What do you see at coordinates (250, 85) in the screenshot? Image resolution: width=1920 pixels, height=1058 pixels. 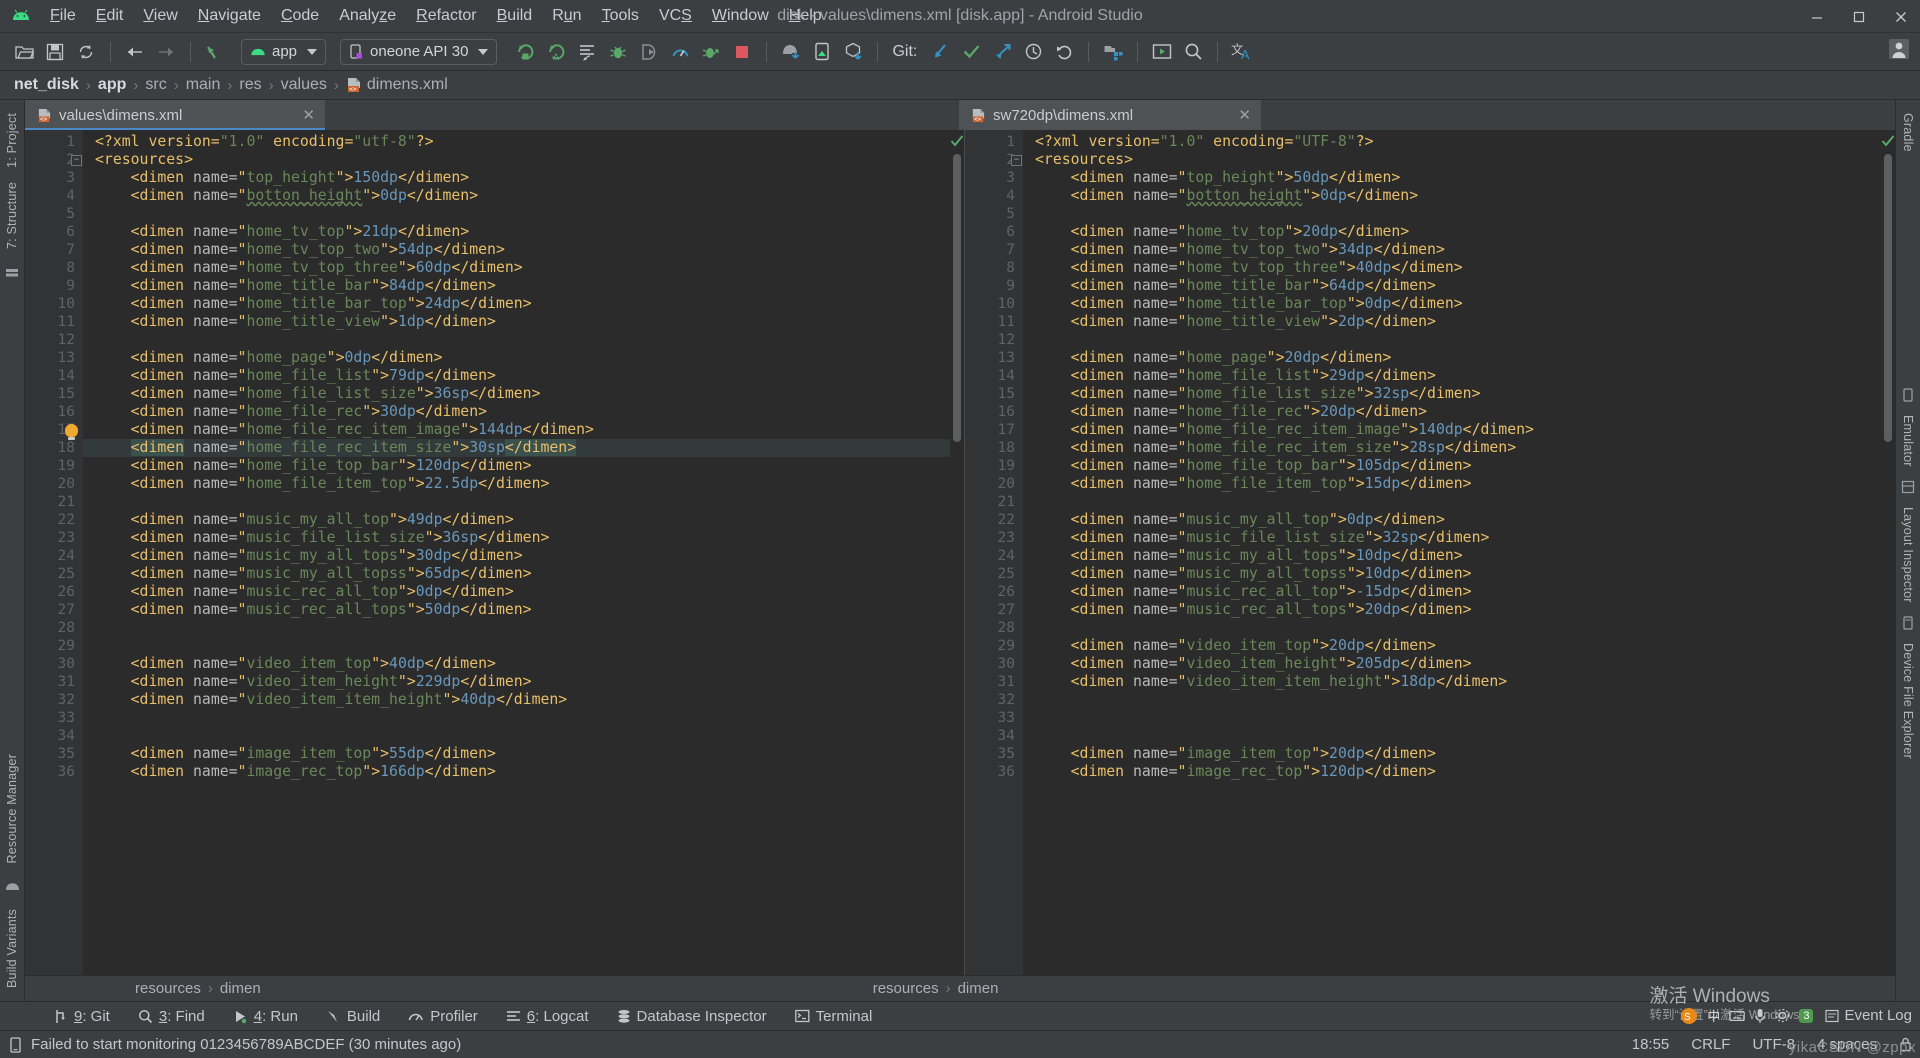 I see `breadcrumb-item-res: res` at bounding box center [250, 85].